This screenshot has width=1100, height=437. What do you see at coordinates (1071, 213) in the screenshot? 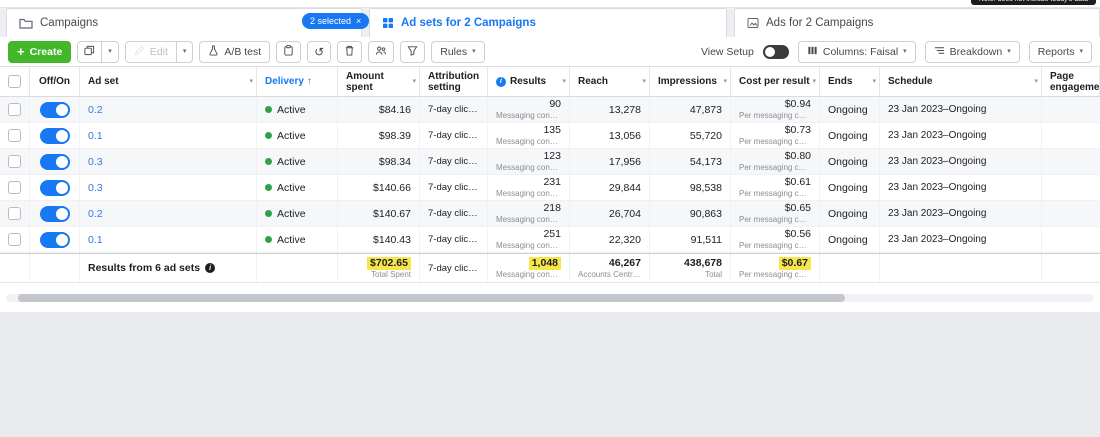
I see `page-engagement-cell` at bounding box center [1071, 213].